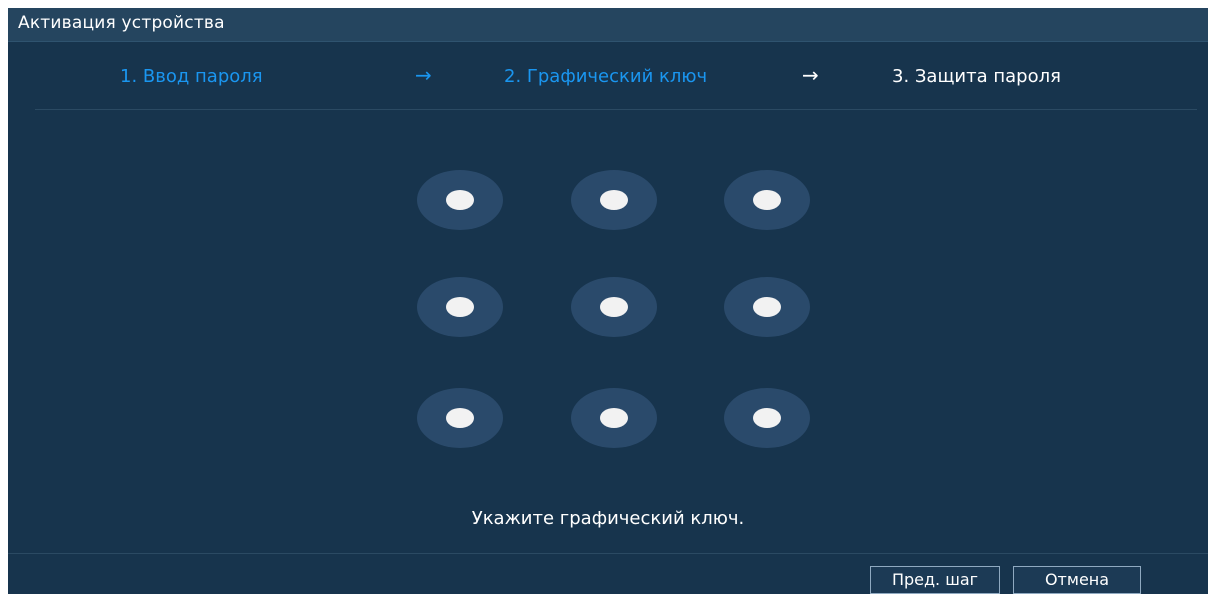  I want to click on footer-divider, so click(608, 553).